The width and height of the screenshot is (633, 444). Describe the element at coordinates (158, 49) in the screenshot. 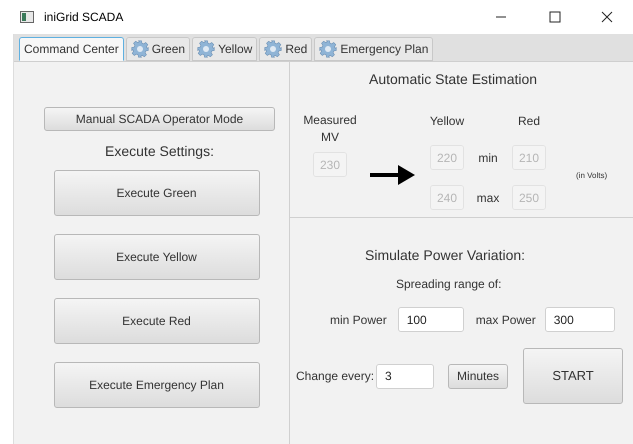

I see `tab: Green` at that location.